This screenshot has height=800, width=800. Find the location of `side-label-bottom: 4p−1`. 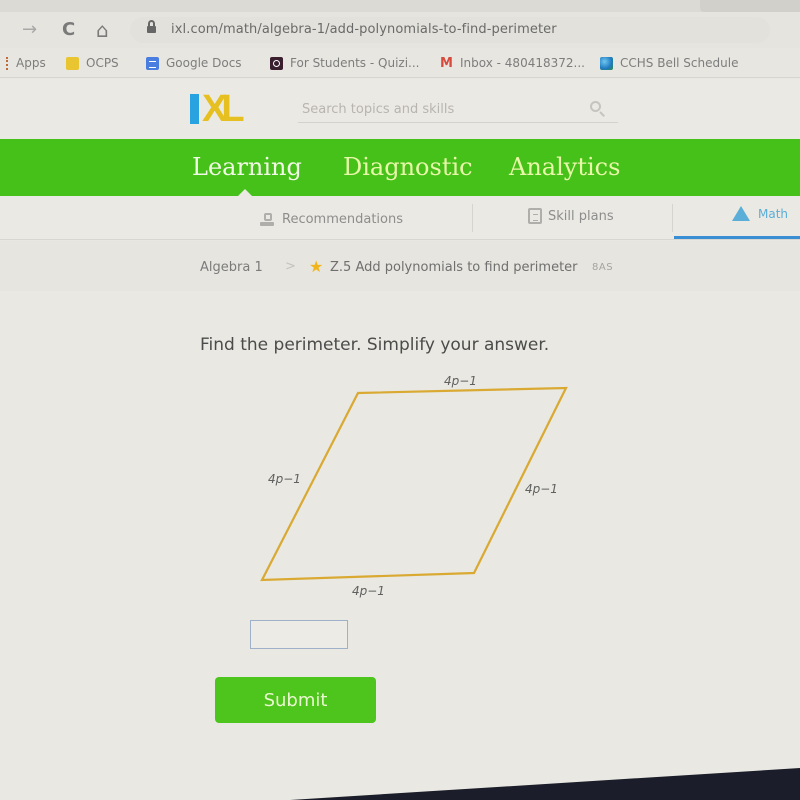

side-label-bottom: 4p−1 is located at coordinates (368, 591).